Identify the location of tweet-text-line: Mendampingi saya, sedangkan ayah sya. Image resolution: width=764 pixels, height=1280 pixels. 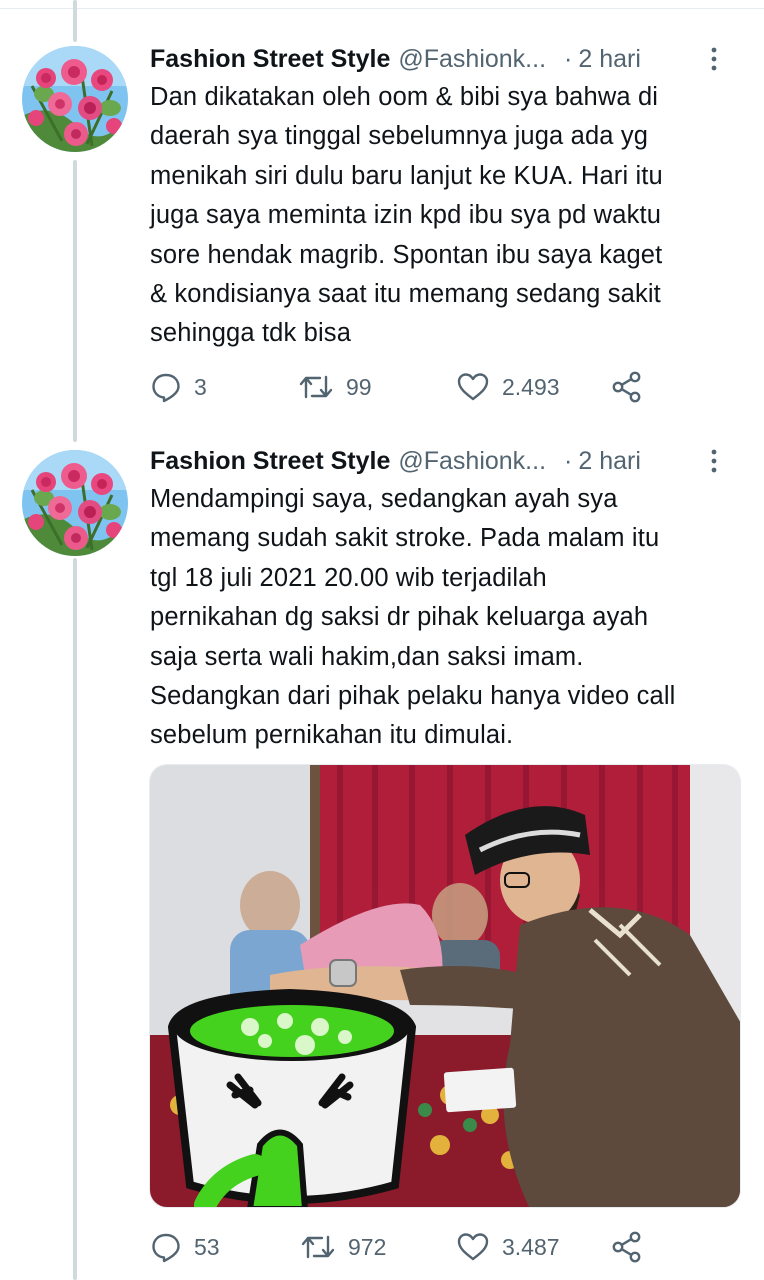
(384, 499).